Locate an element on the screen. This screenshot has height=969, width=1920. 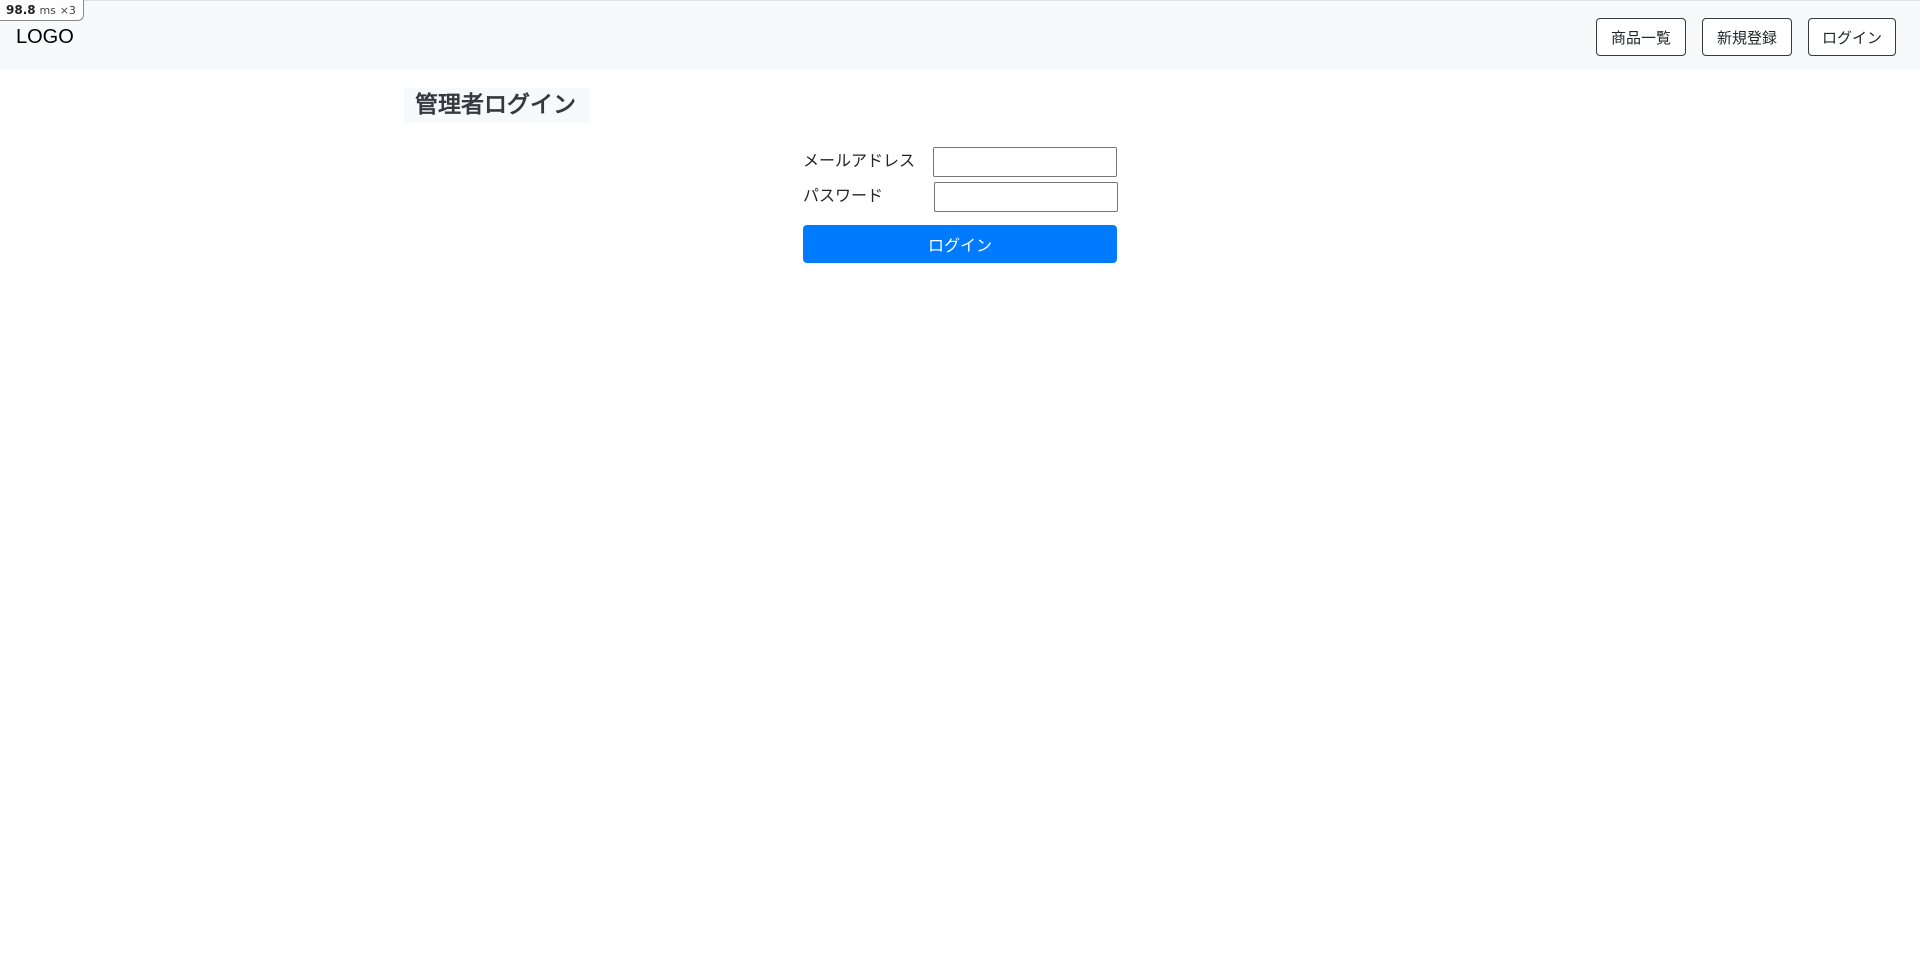
logo: LOGO is located at coordinates (45, 37).